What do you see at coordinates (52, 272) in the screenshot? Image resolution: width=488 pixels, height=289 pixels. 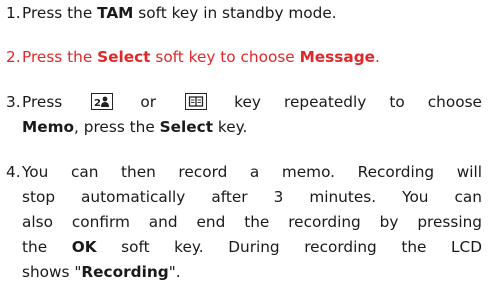 I see `step-text: shows "` at bounding box center [52, 272].